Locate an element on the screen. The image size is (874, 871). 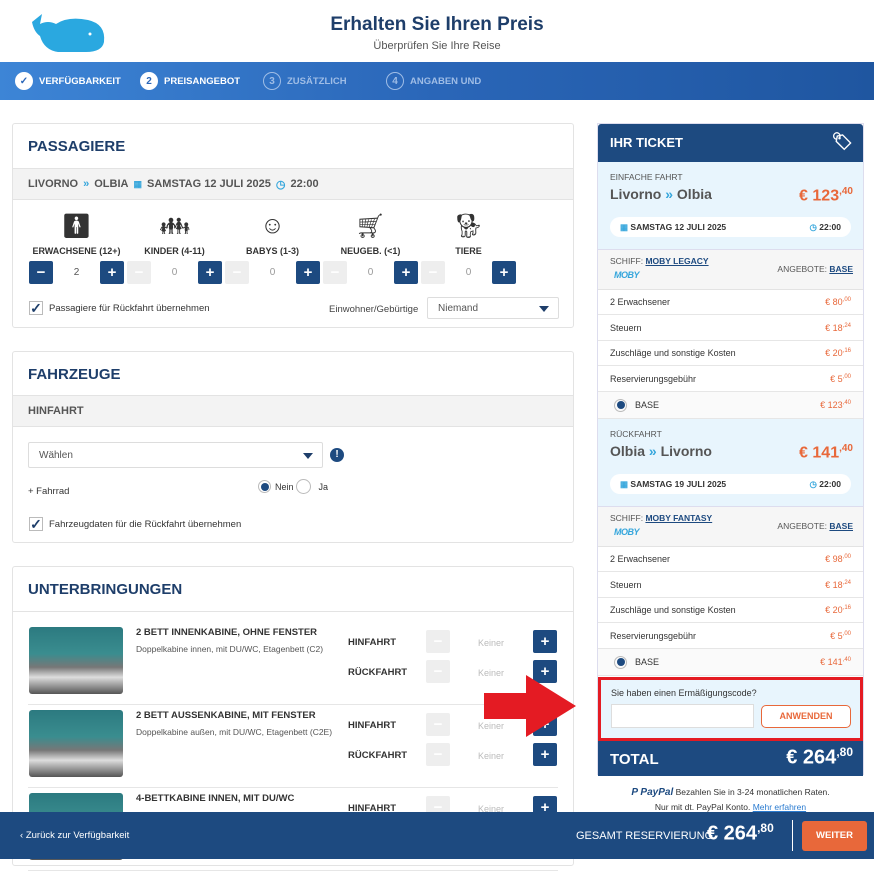
chevrons-icon: » is located at coordinates (669, 194).